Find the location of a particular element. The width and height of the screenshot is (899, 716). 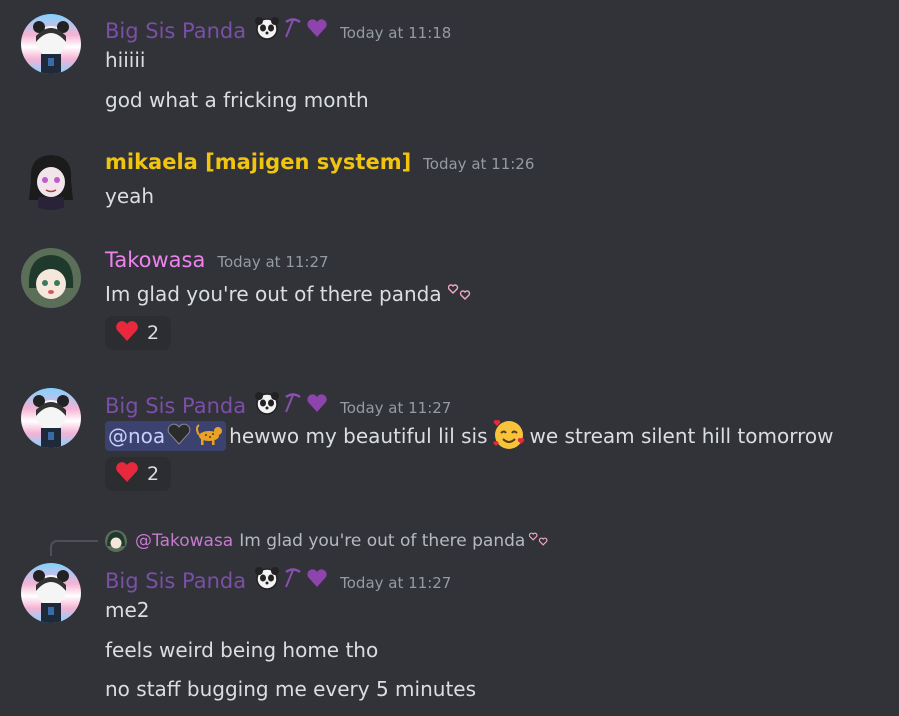

mention-text: @noa is located at coordinates (137, 436).